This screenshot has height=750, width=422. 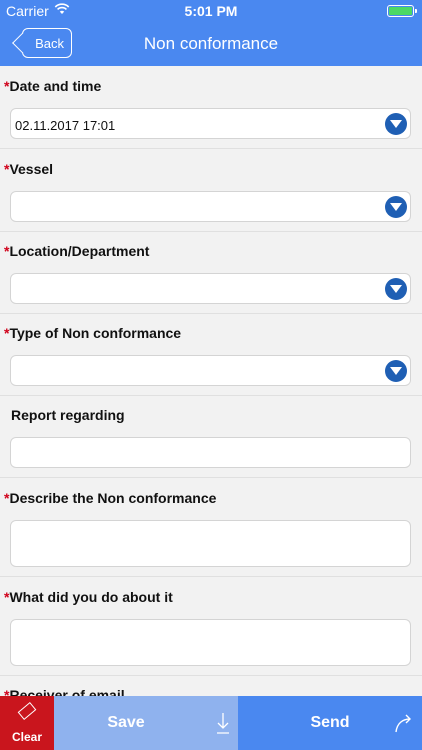 What do you see at coordinates (146, 723) in the screenshot?
I see `save-button: Save` at bounding box center [146, 723].